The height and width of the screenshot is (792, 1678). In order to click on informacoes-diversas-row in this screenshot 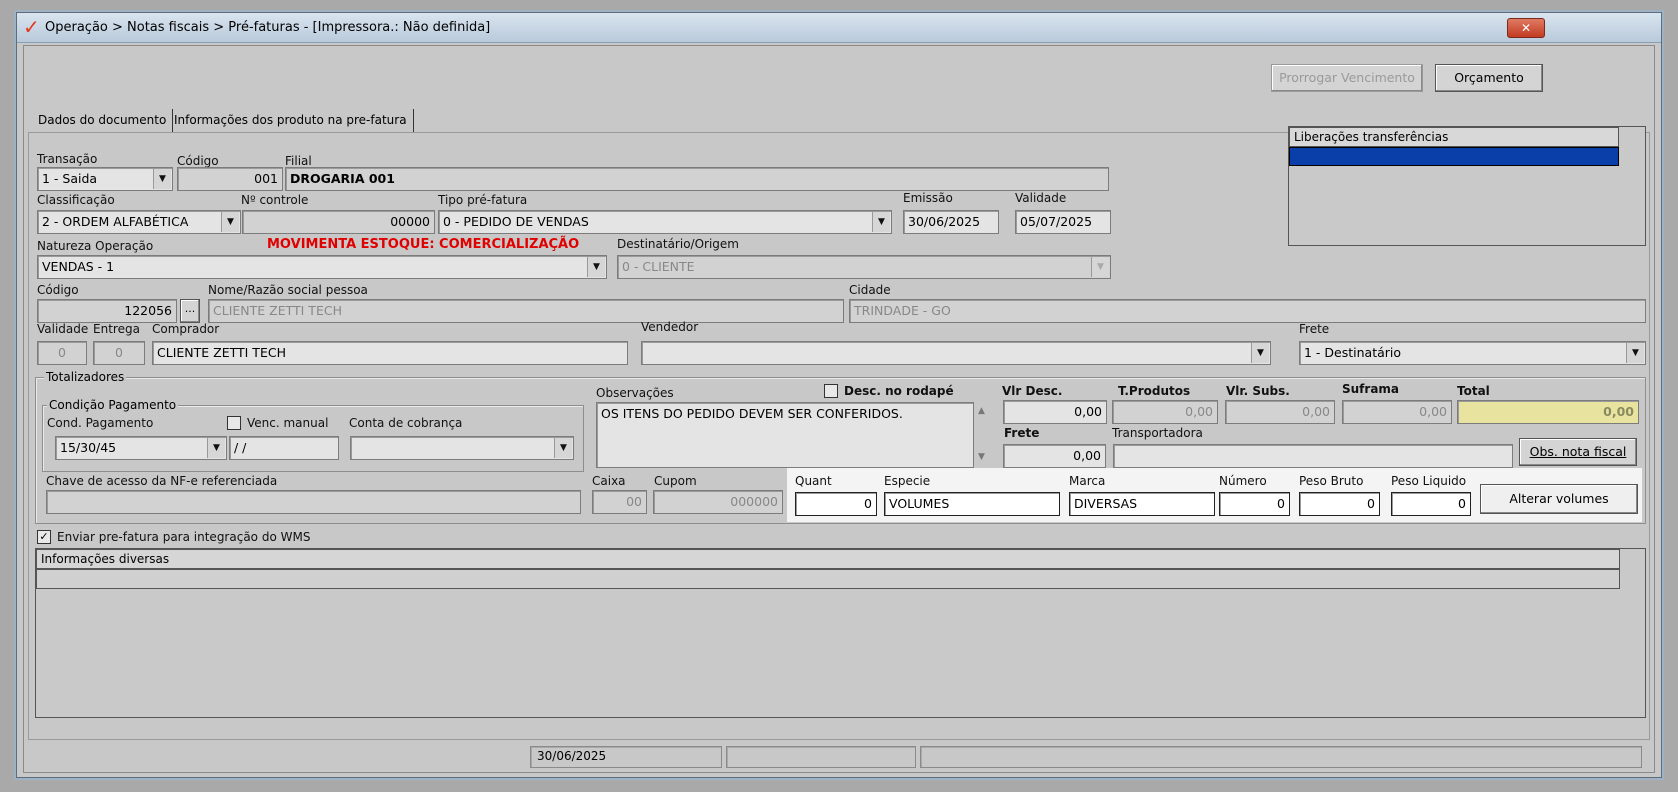, I will do `click(828, 579)`.